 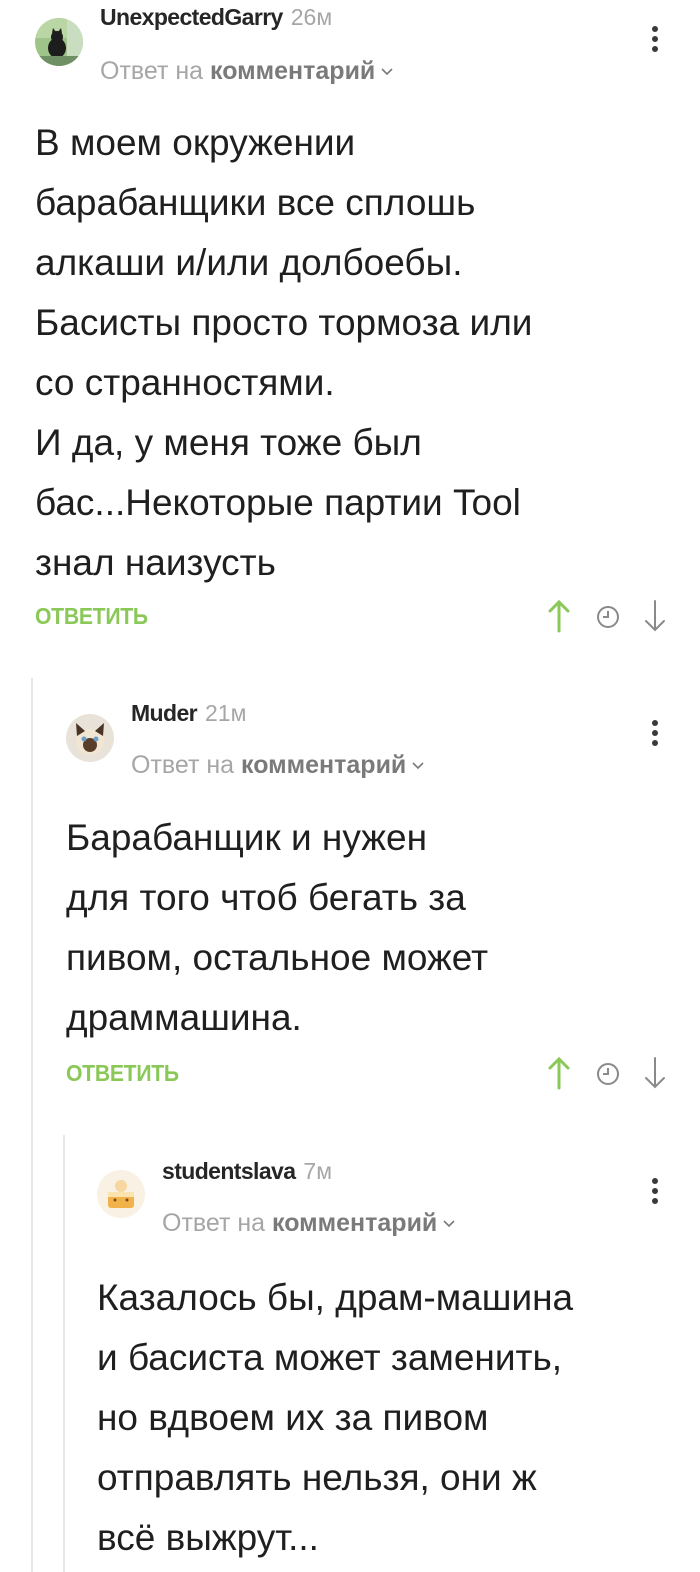 What do you see at coordinates (317, 1477) in the screenshot?
I see `comment-text-line: отправлять нельзя, они ж` at bounding box center [317, 1477].